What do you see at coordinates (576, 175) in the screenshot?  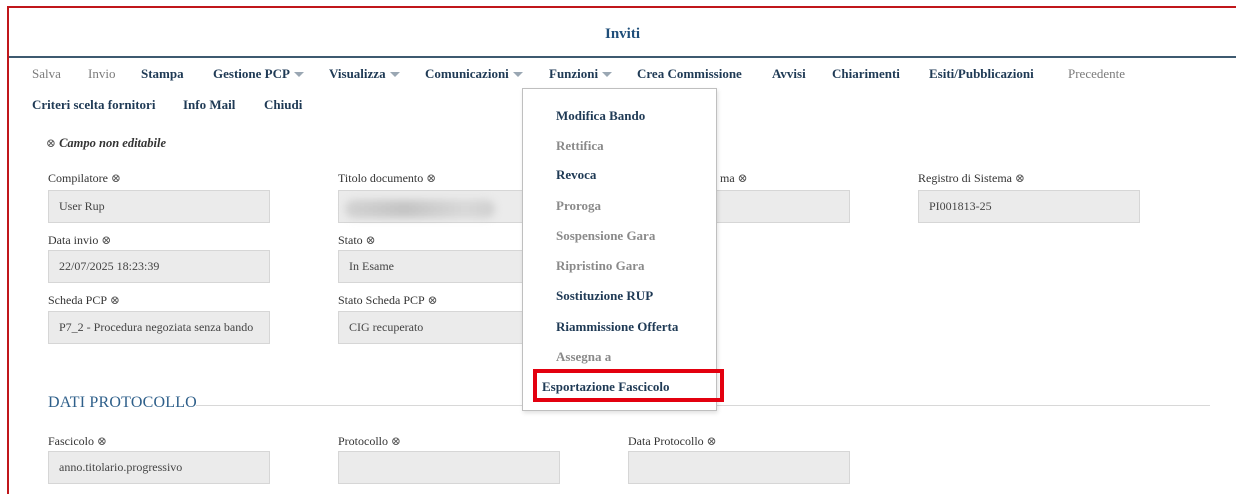 I see `menu-item-revoca: Revoca` at bounding box center [576, 175].